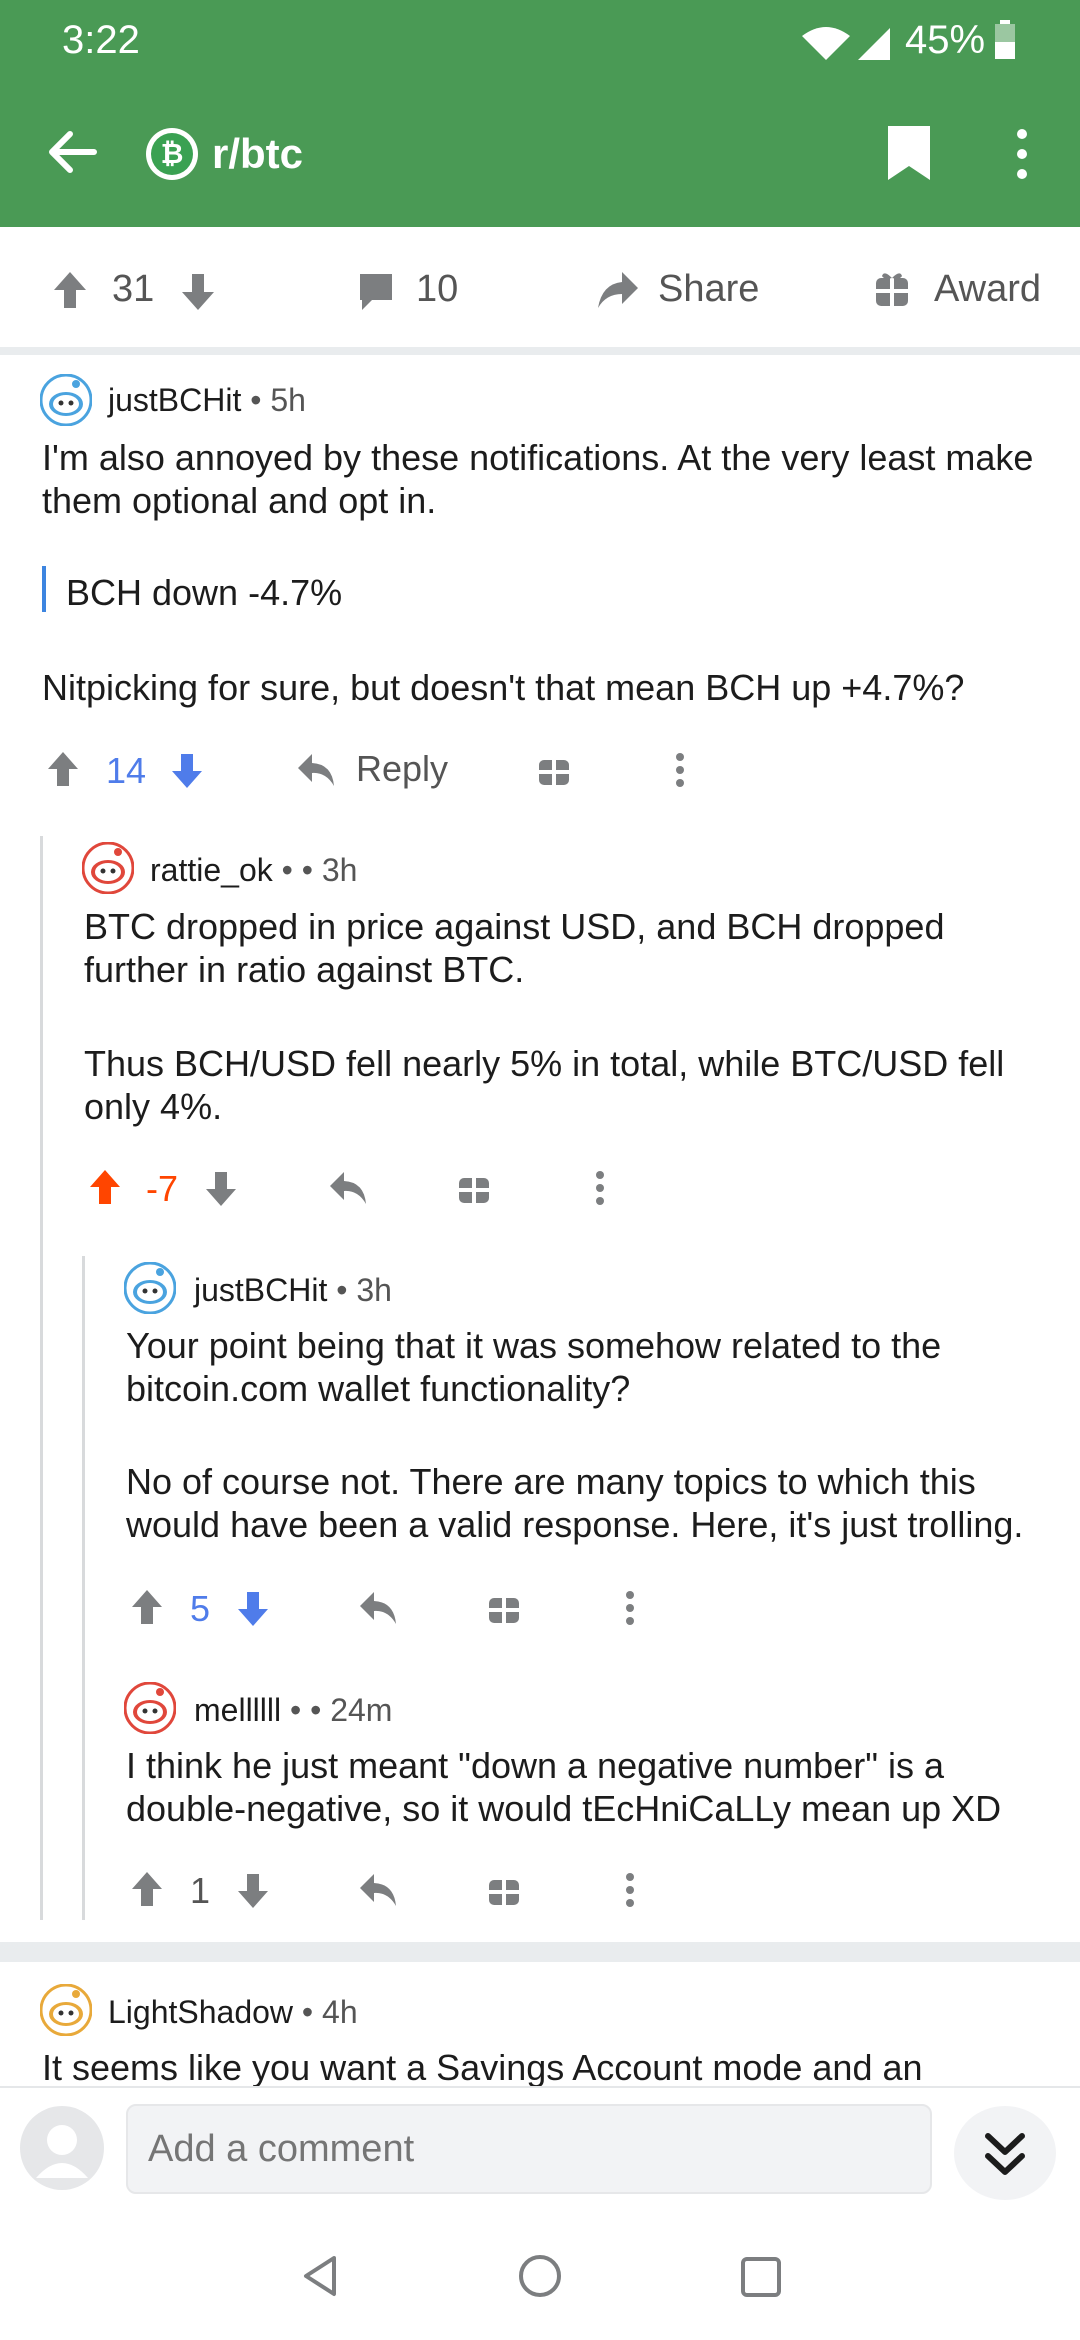 The height and width of the screenshot is (2340, 1080). What do you see at coordinates (708, 289) in the screenshot?
I see `share-button: Share` at bounding box center [708, 289].